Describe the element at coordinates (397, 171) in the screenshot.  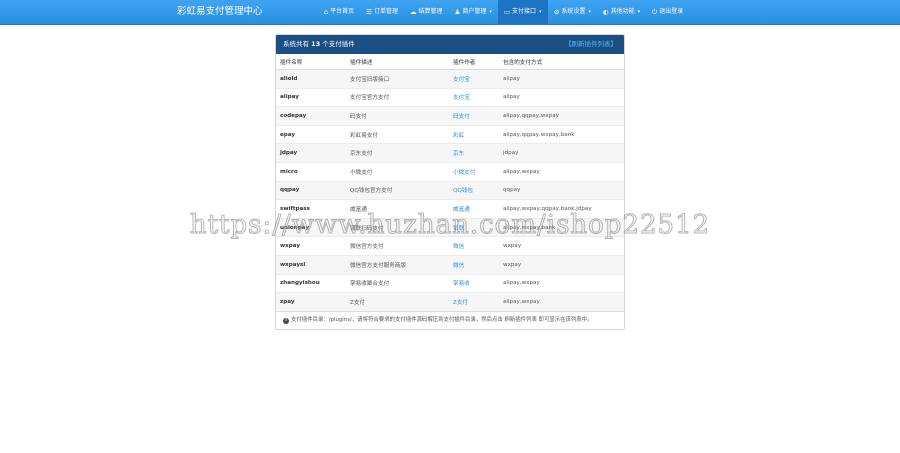
I see `cell-desc: 小微支付` at that location.